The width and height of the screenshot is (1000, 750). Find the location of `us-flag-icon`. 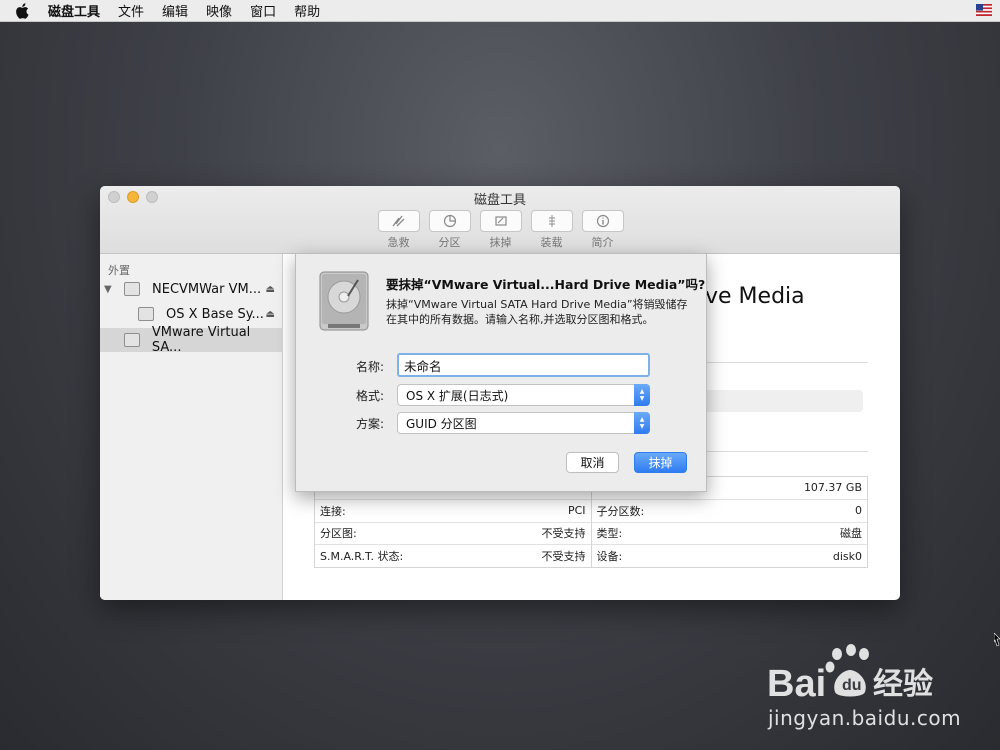

us-flag-icon is located at coordinates (984, 10).